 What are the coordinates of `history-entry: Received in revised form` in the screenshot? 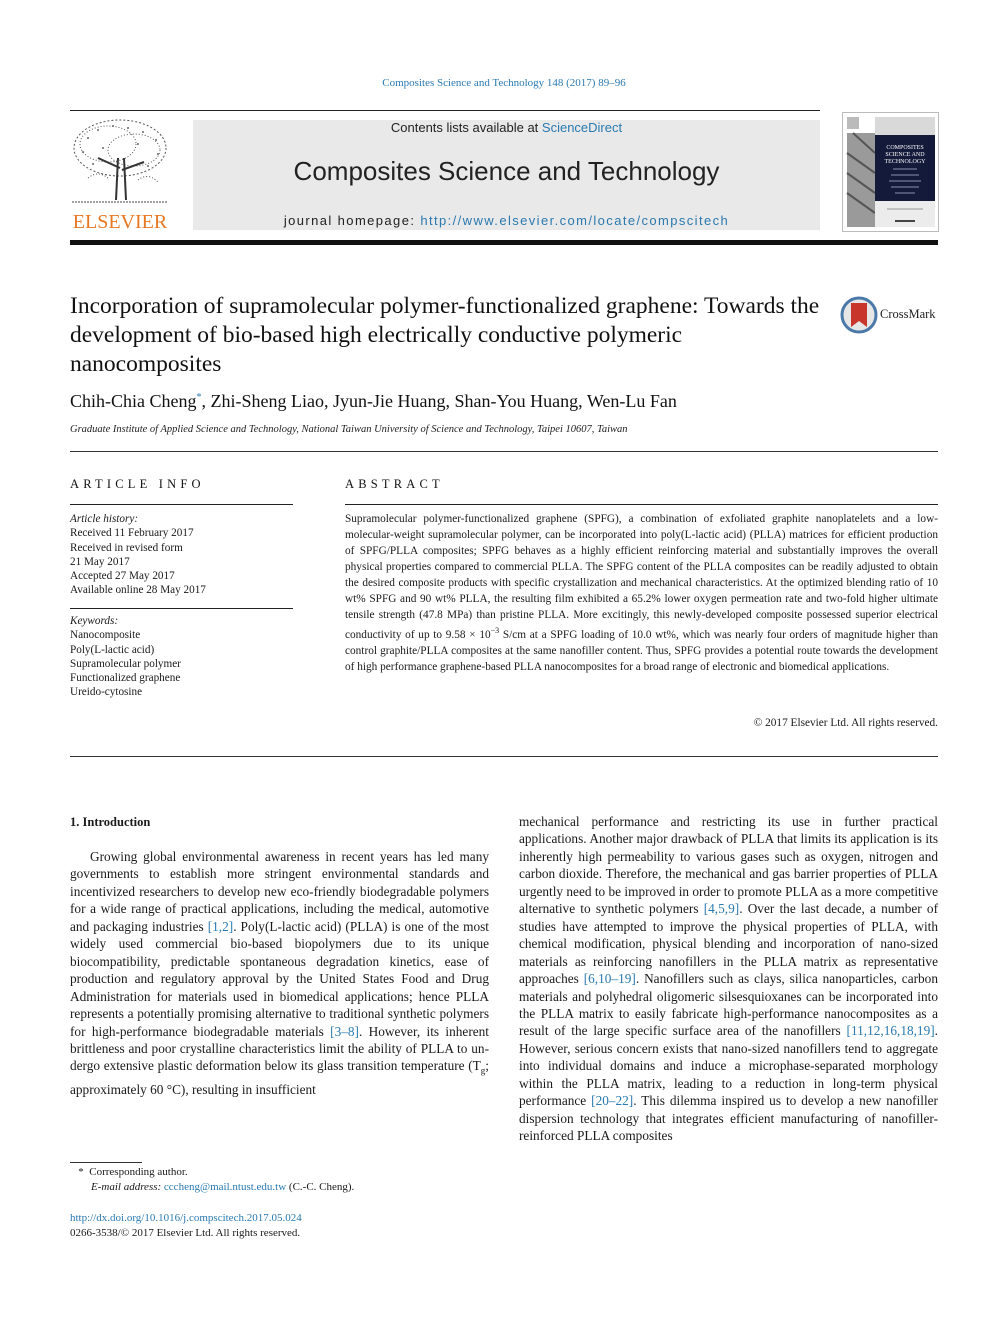 It's located at (126, 547).